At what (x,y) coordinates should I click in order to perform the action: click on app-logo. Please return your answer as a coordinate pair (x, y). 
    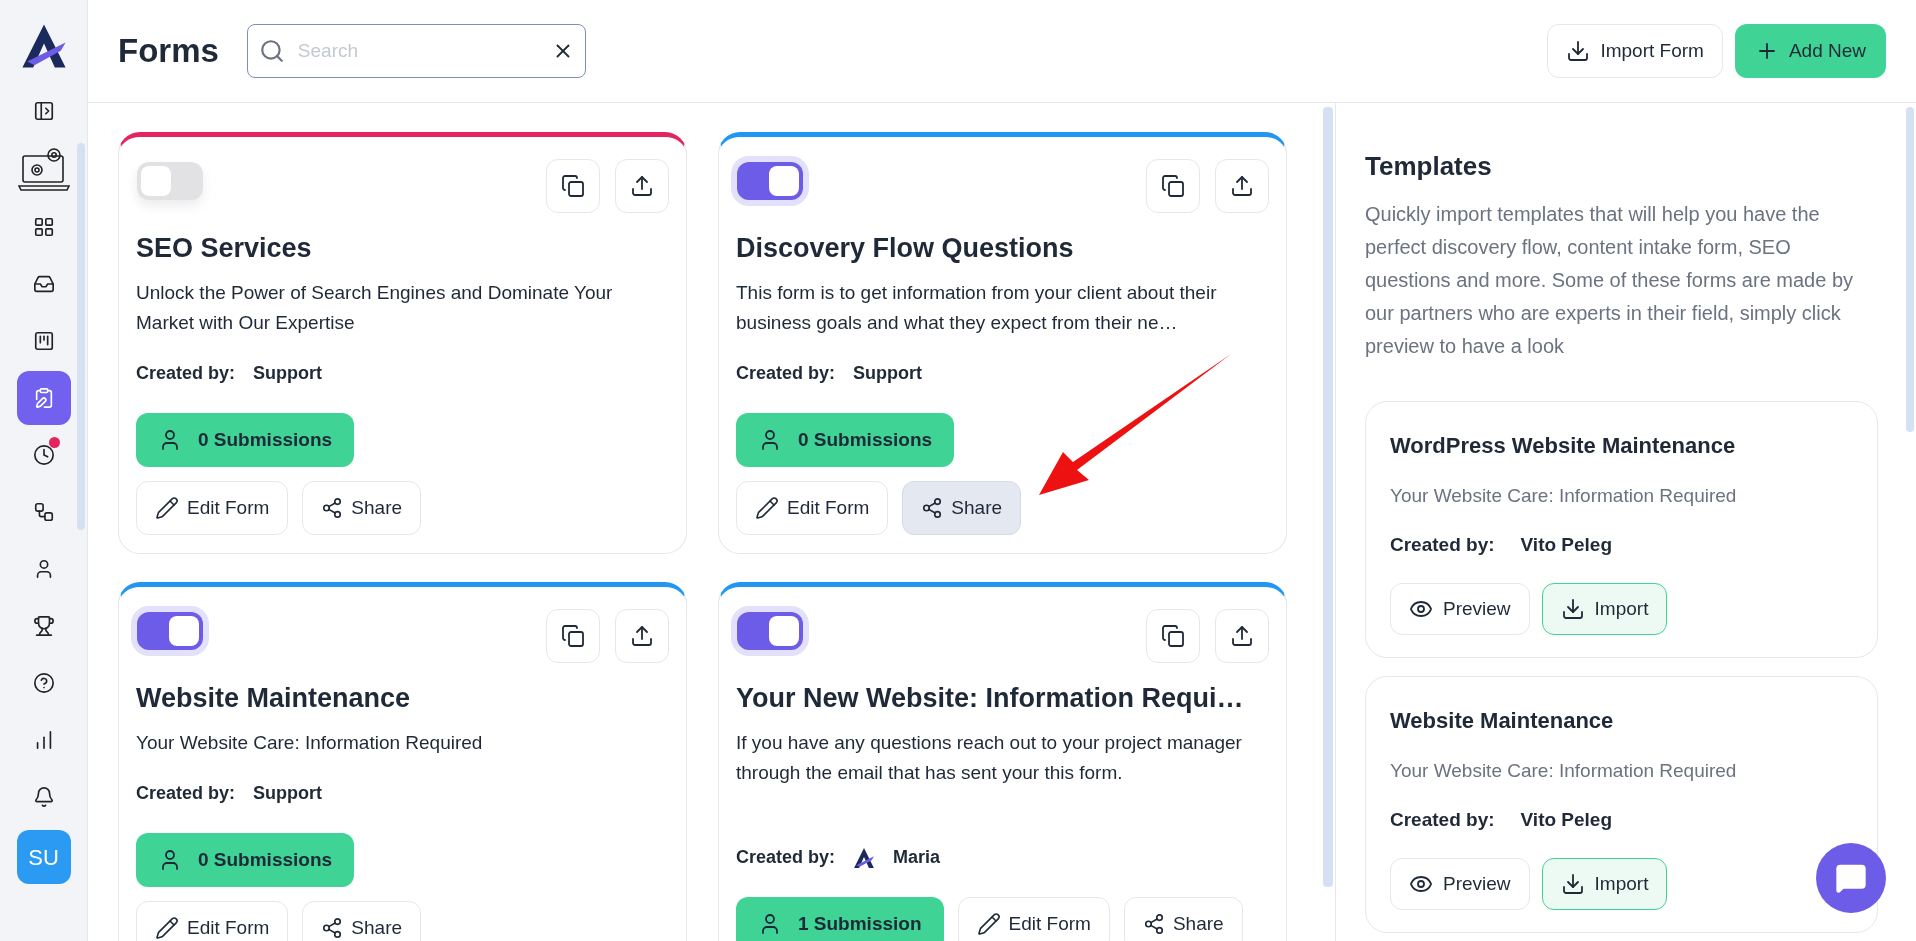
    Looking at the image, I should click on (43, 46).